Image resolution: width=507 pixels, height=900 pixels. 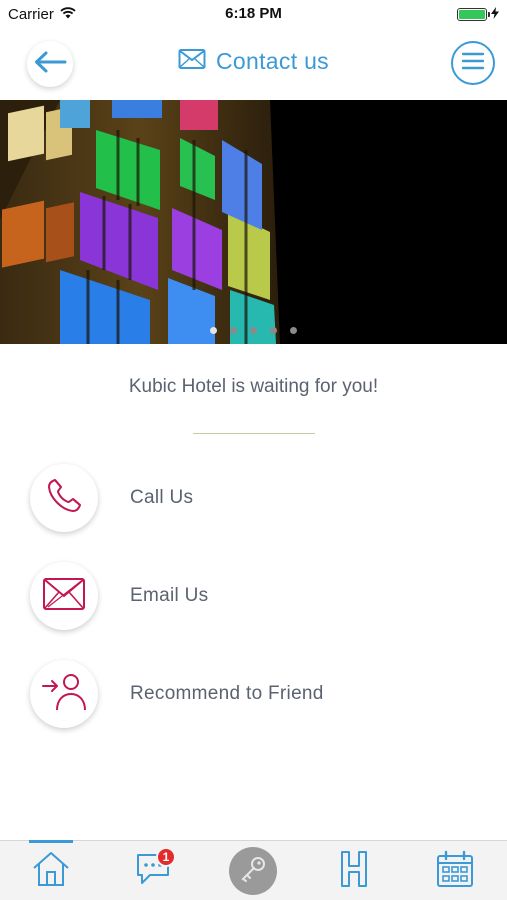 I want to click on battery-icon, so click(x=473, y=14).